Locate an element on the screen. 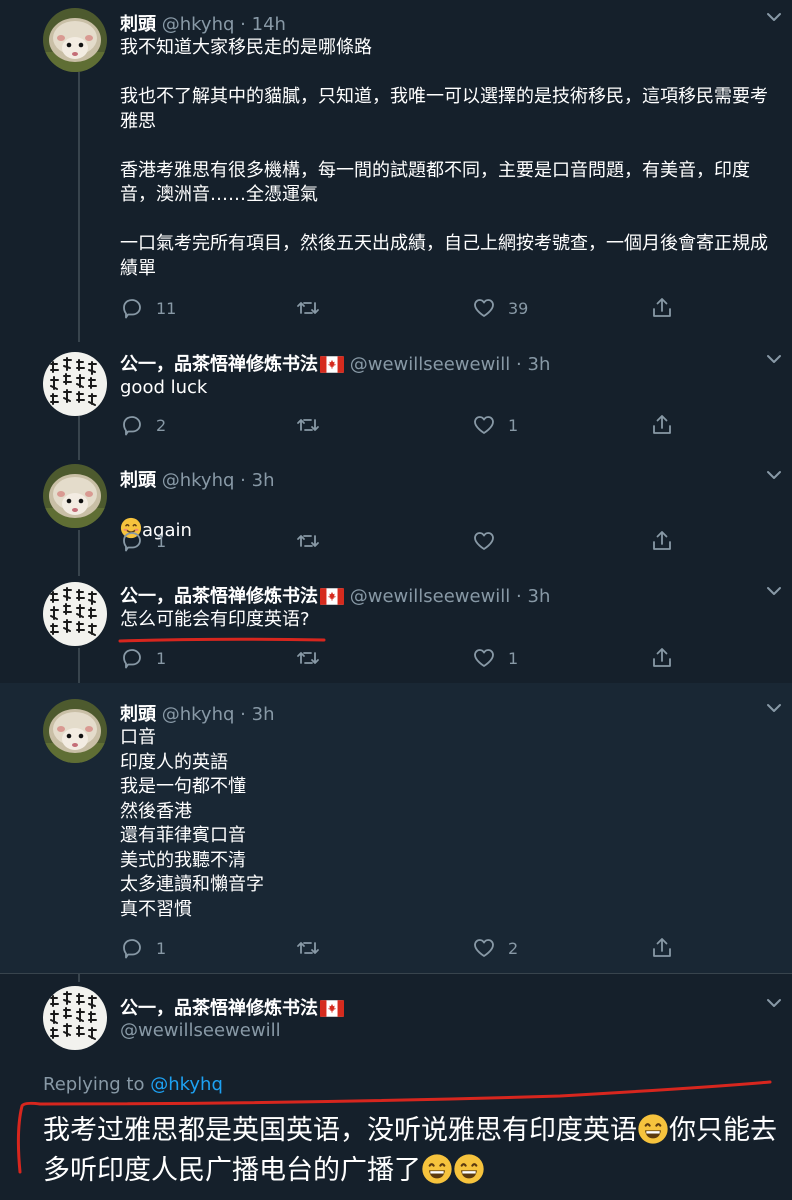 This screenshot has height=1200, width=792. tweet-handle-row: @wewillseewewill is located at coordinates (200, 1030).